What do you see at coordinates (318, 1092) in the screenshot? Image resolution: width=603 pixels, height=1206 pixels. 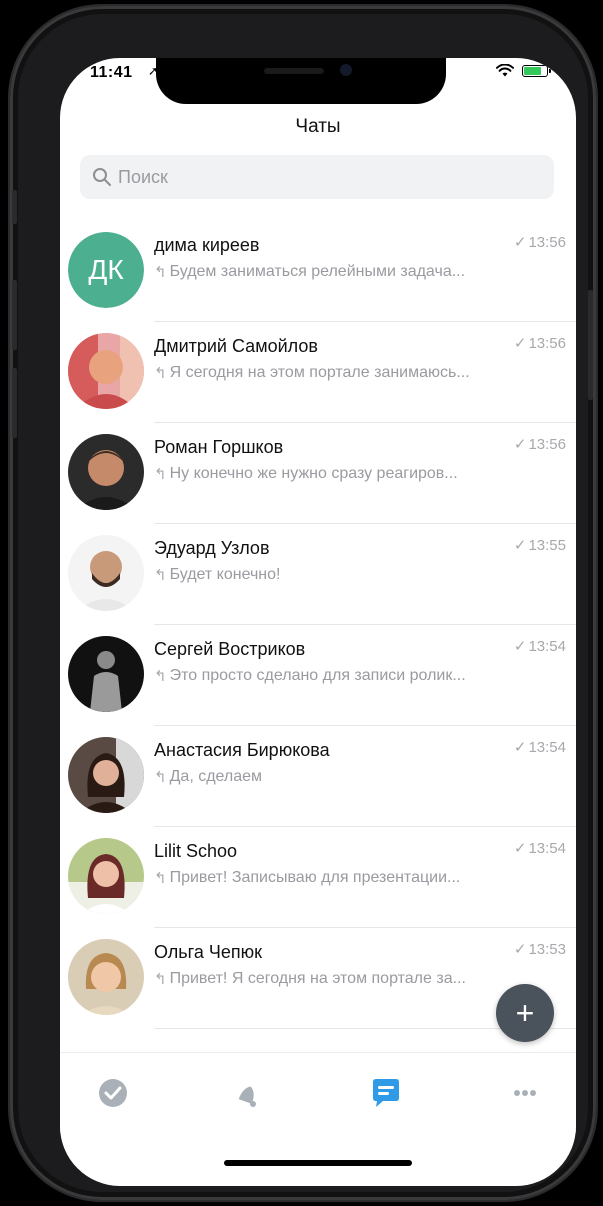 I see `tab-bar` at bounding box center [318, 1092].